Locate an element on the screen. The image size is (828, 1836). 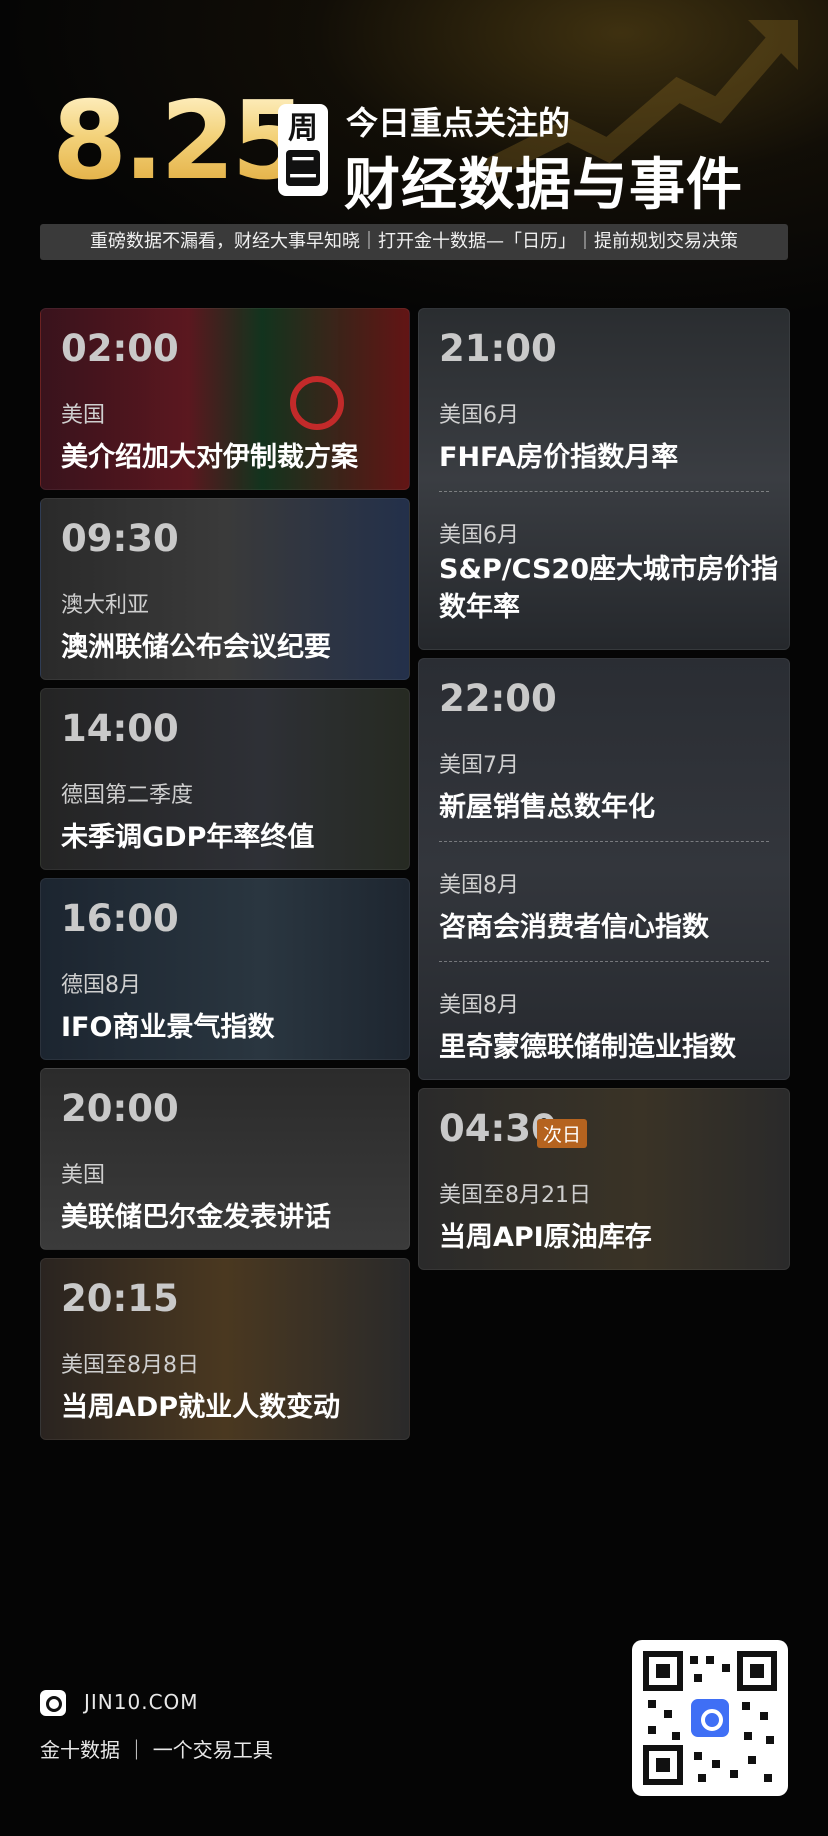
weekday-badge: 周 二 is located at coordinates (303, 150).